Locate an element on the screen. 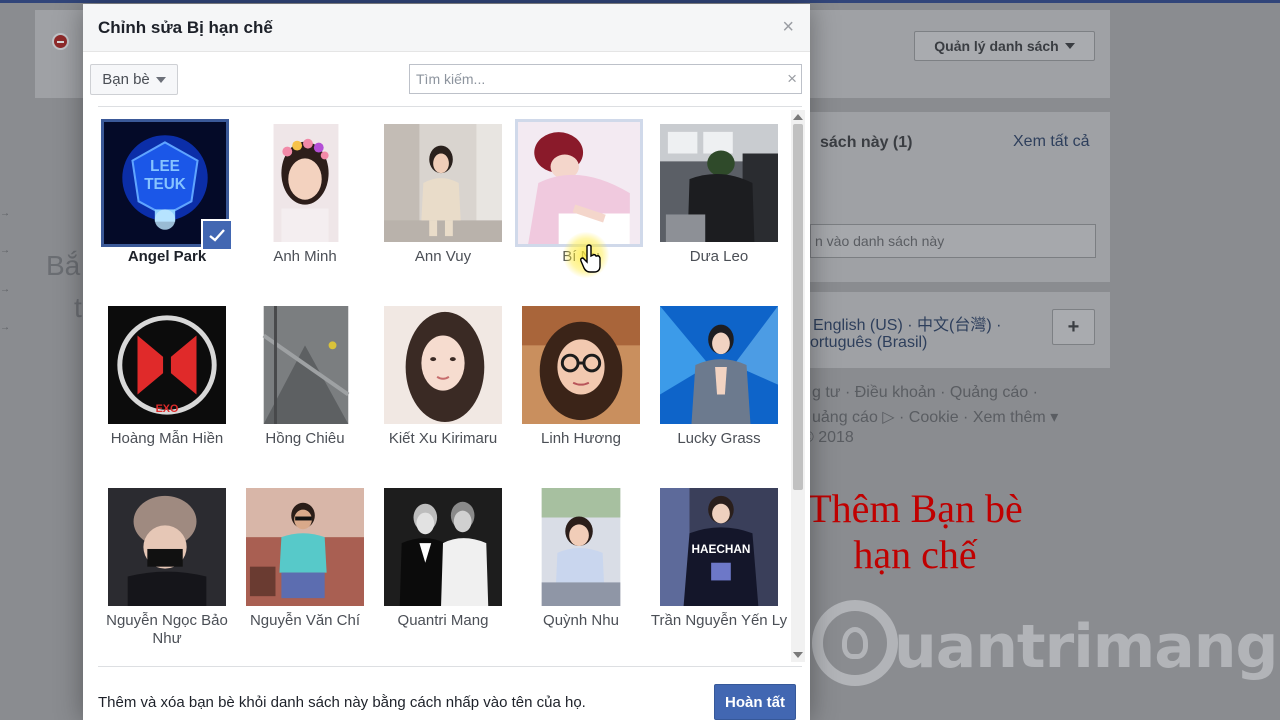 This screenshot has height=720, width=1280. language-links-2: ortuguês (Brasil) is located at coordinates (868, 343).